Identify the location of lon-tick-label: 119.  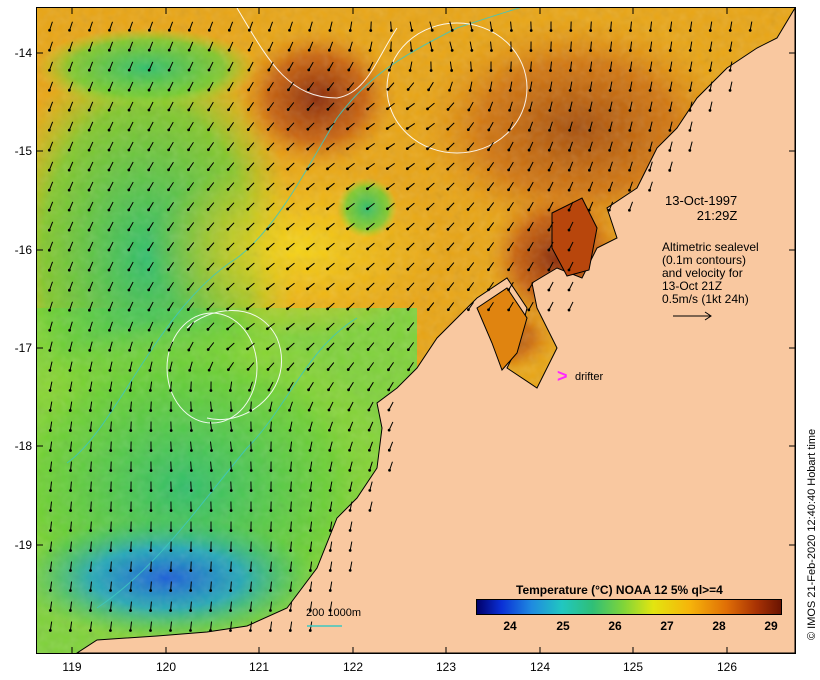
(72, 667).